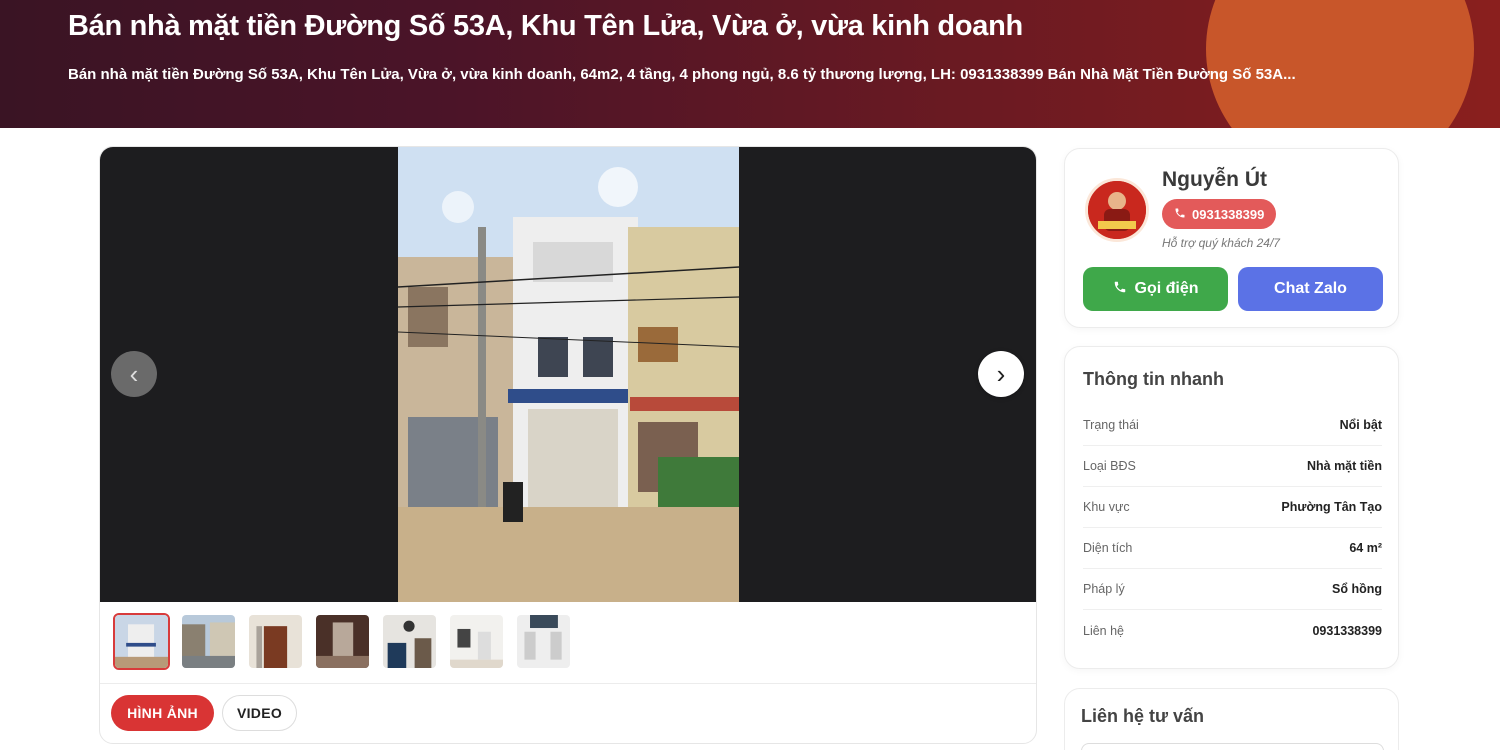  What do you see at coordinates (1111, 425) in the screenshot?
I see `info-key: Trạng thái` at bounding box center [1111, 425].